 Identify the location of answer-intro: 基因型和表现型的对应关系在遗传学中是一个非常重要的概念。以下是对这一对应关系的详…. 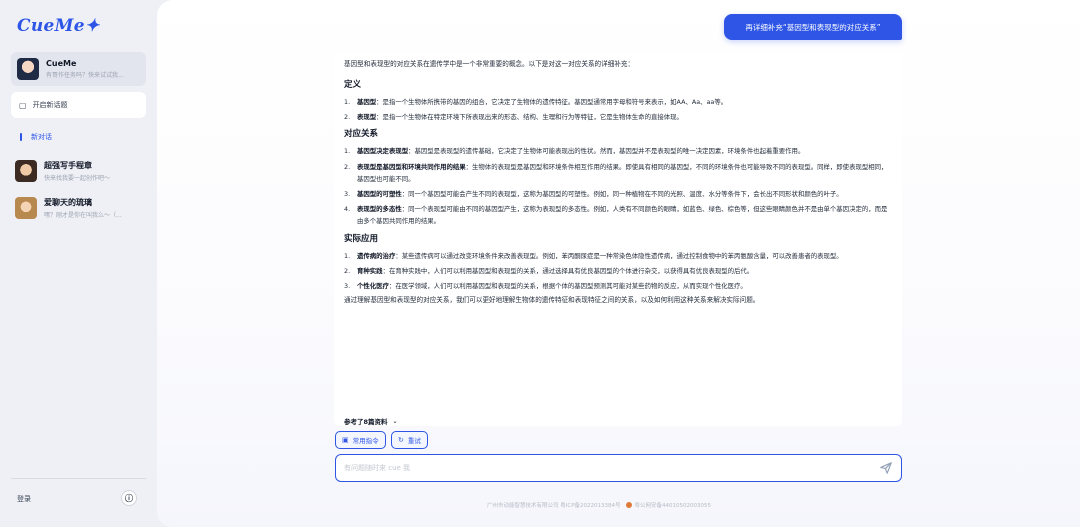
(489, 64).